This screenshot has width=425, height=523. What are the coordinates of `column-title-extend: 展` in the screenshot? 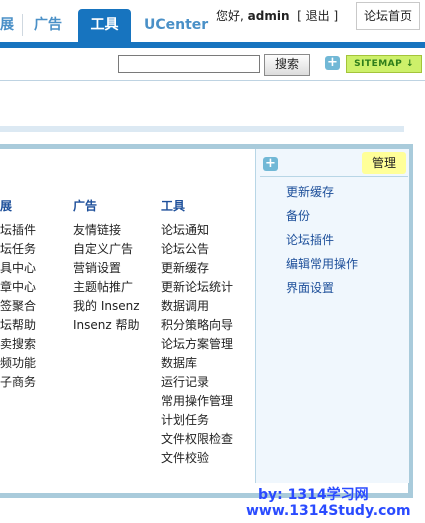 It's located at (6, 206).